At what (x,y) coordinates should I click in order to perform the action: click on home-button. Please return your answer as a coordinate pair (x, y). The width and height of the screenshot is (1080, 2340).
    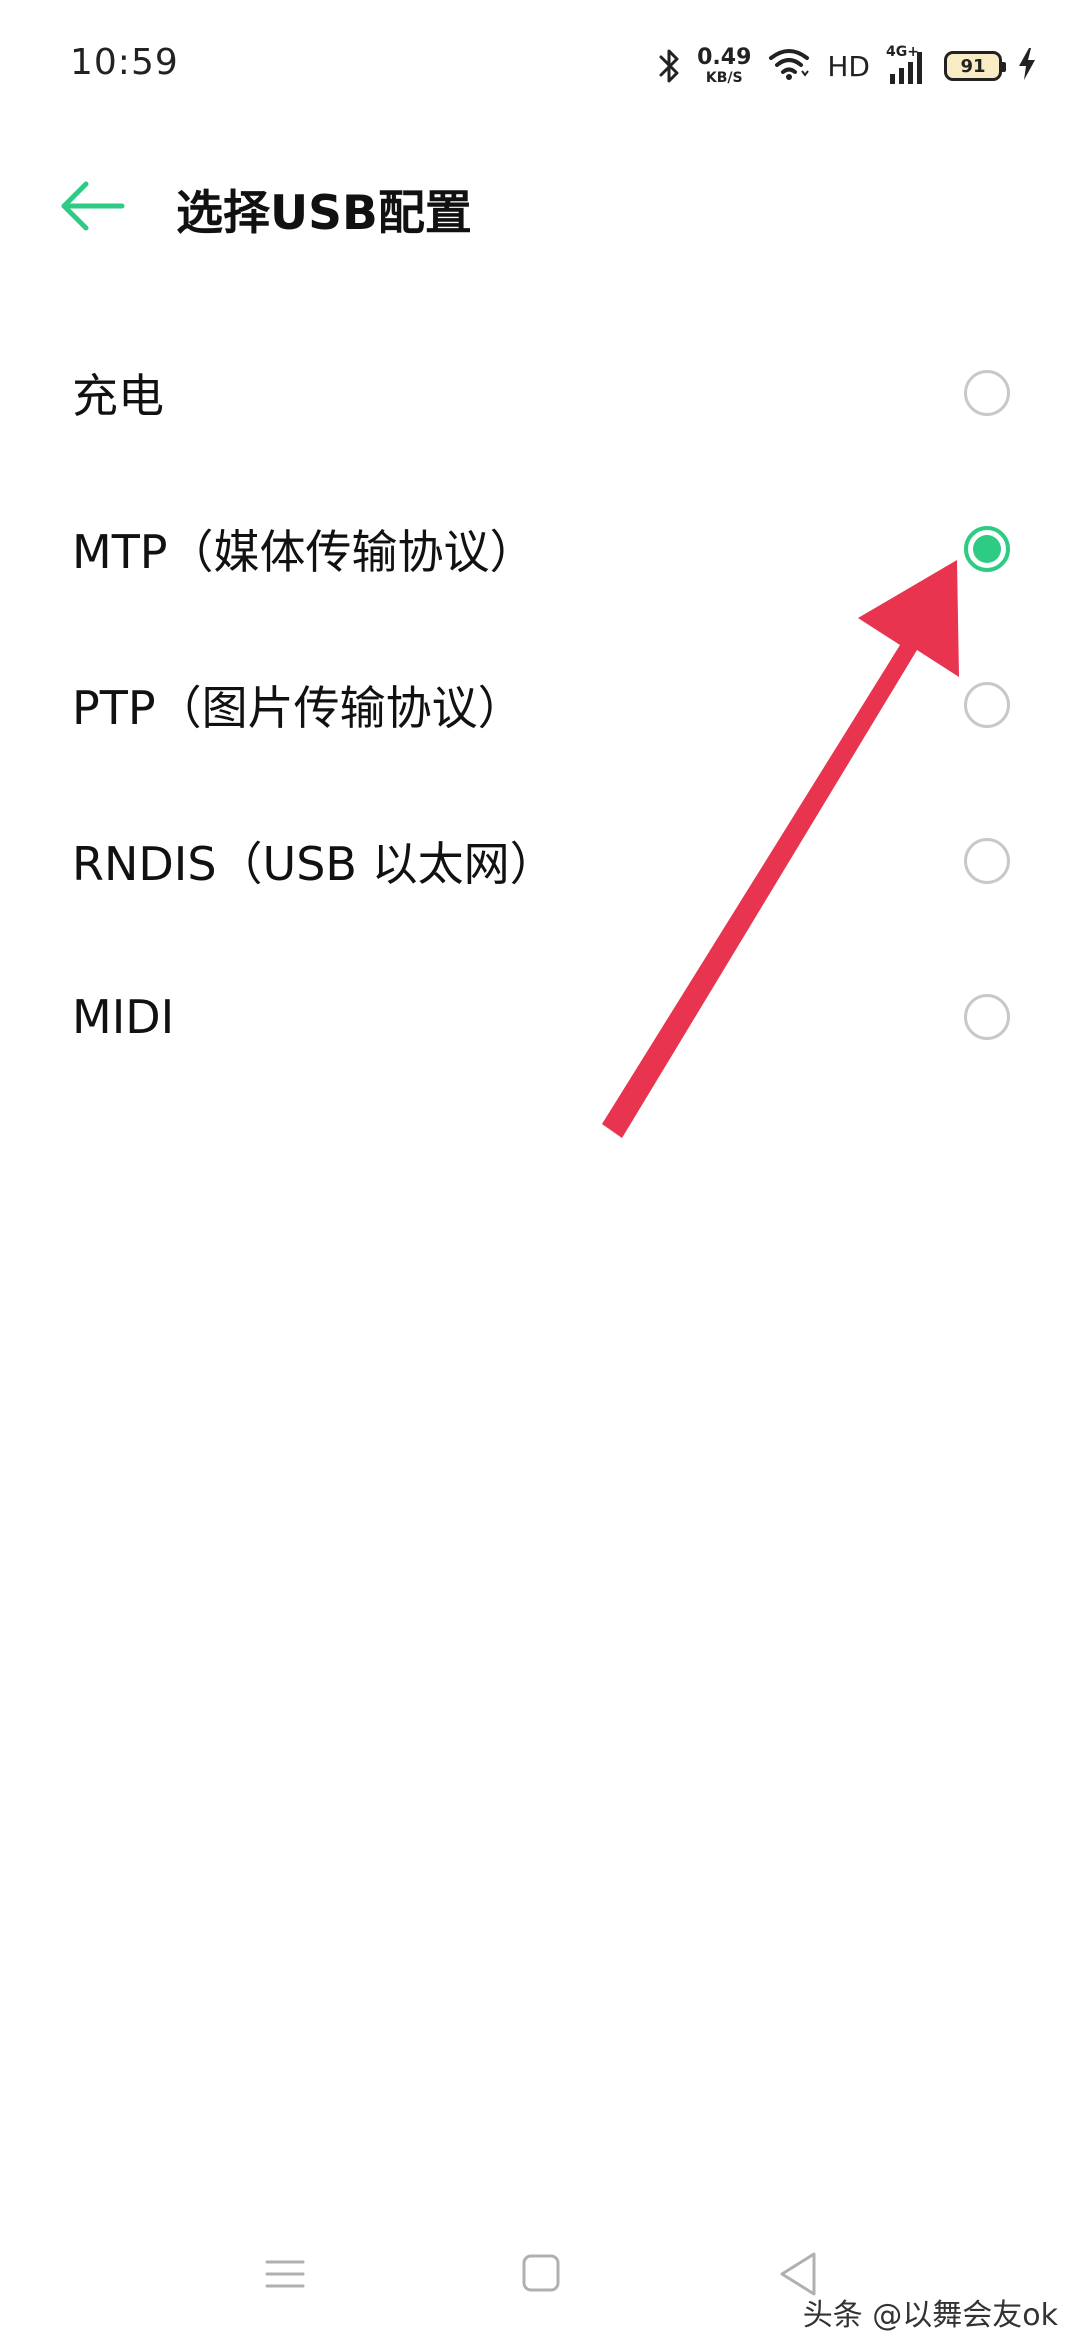
    Looking at the image, I should click on (541, 2274).